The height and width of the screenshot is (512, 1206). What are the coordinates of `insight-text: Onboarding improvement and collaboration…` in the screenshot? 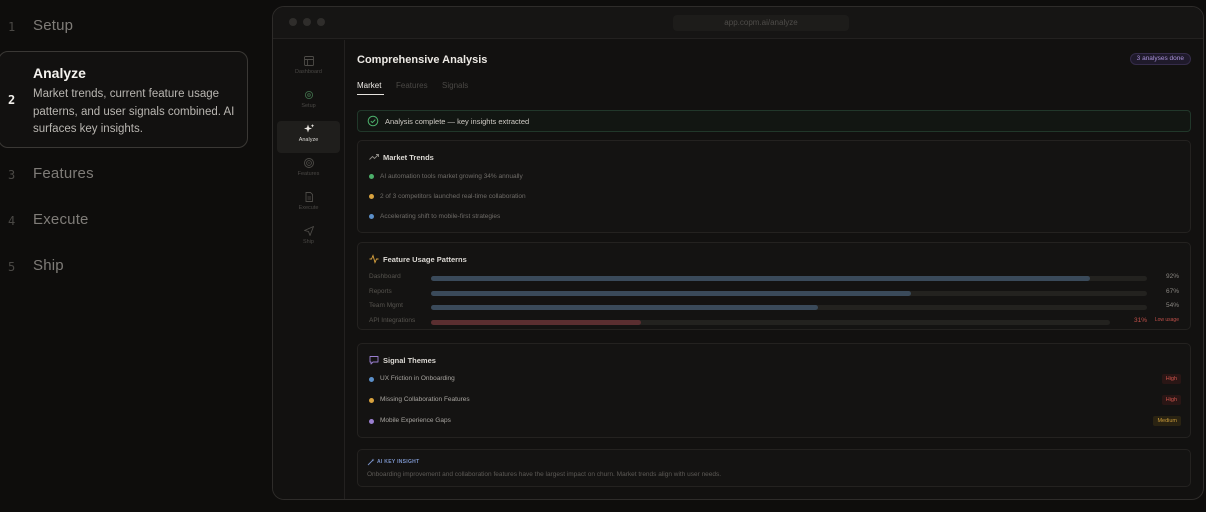 It's located at (544, 474).